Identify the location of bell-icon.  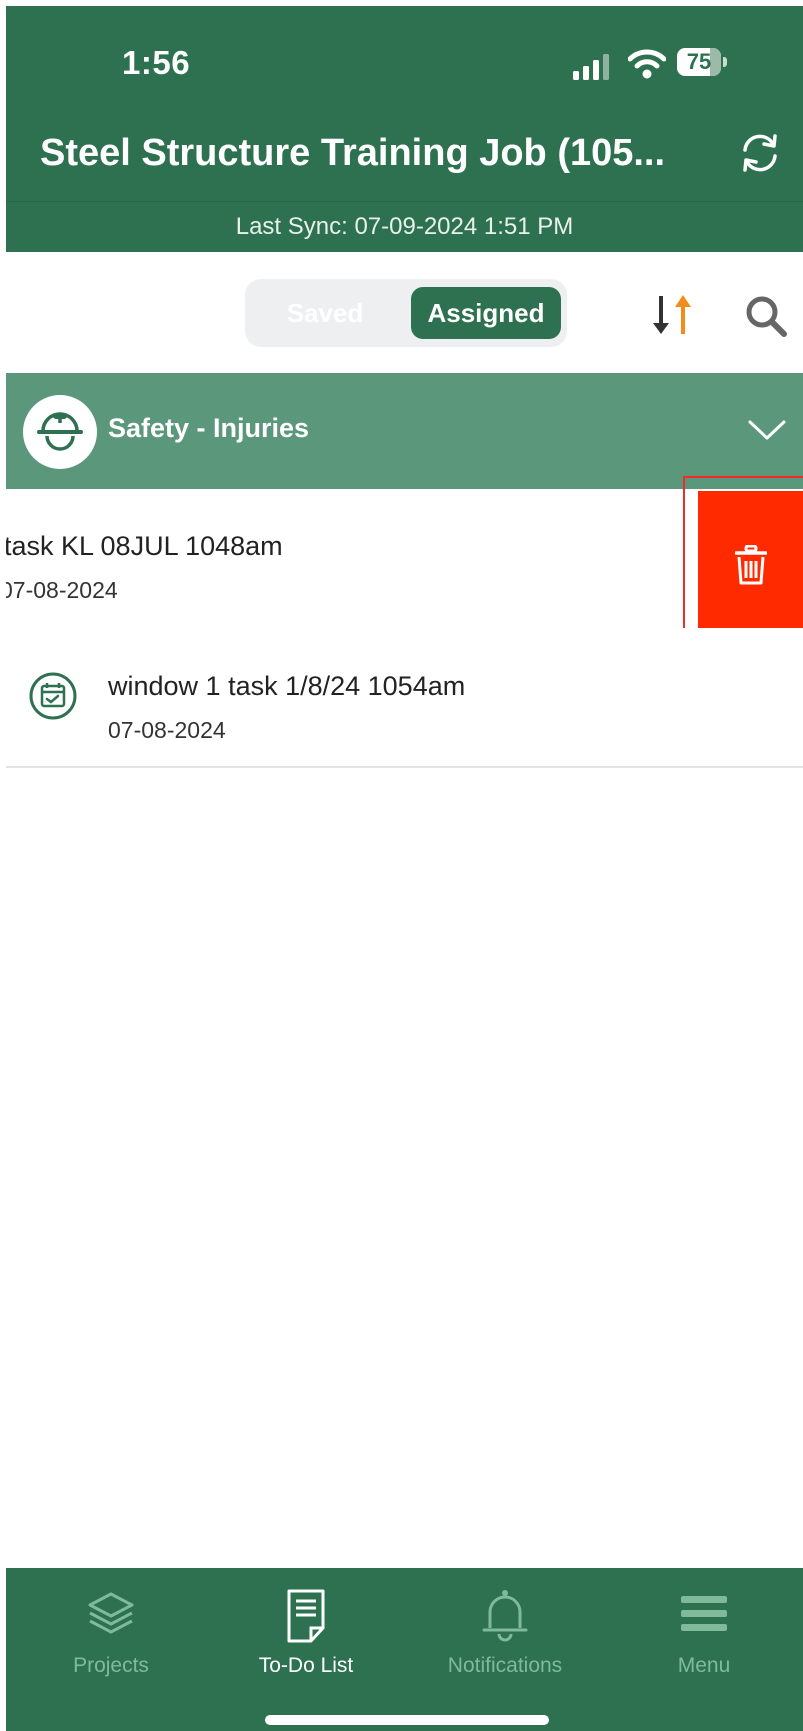
(505, 1616).